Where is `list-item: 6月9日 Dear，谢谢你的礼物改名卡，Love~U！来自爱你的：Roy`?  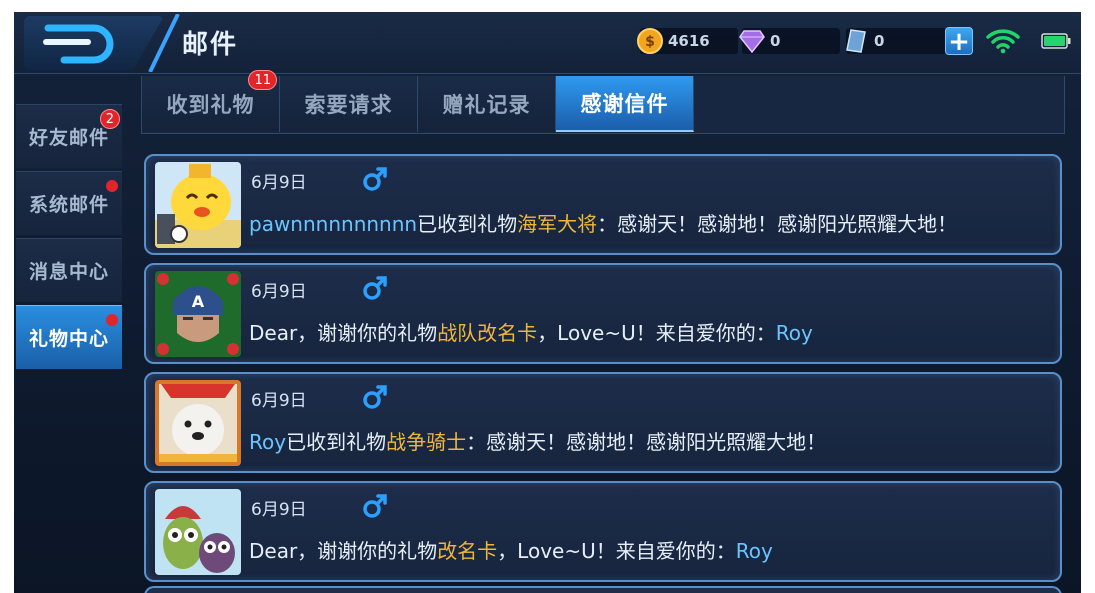 list-item: 6月9日 Dear，谢谢你的礼物改名卡，Love~U！来自爱你的：Roy is located at coordinates (603, 531).